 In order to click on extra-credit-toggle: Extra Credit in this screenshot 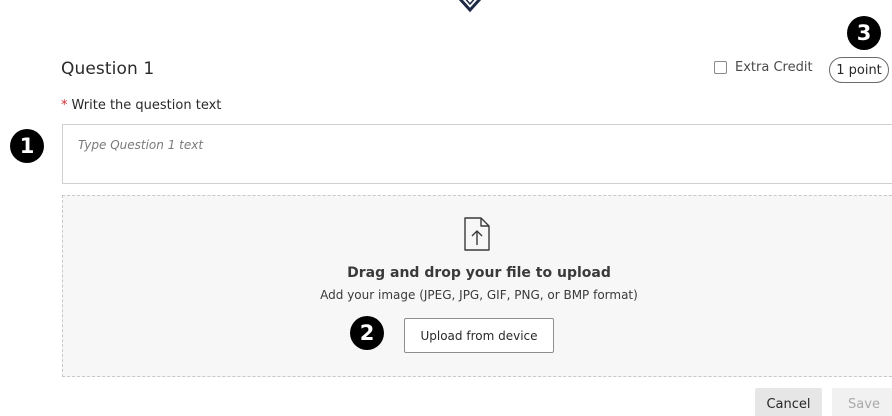, I will do `click(763, 67)`.